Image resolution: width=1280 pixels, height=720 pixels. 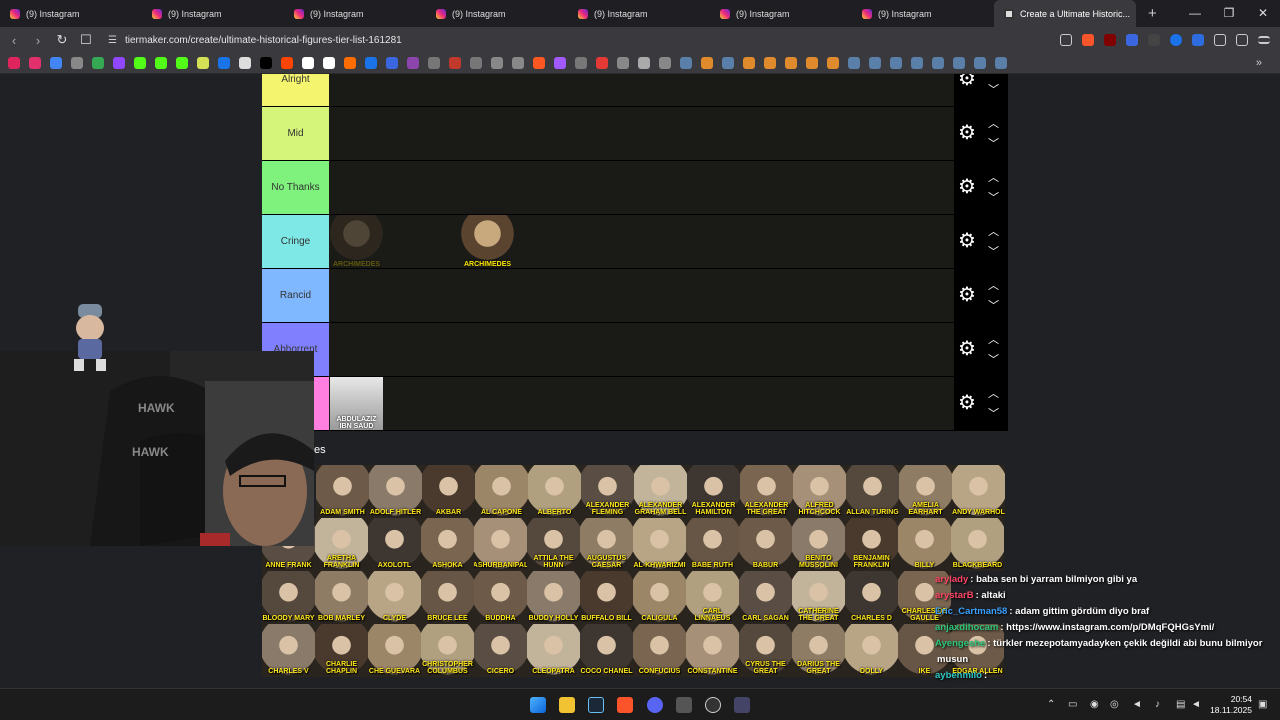 What do you see at coordinates (1065, 13) in the screenshot?
I see `tab-active: Create a Ultimate Historic...✕` at bounding box center [1065, 13].